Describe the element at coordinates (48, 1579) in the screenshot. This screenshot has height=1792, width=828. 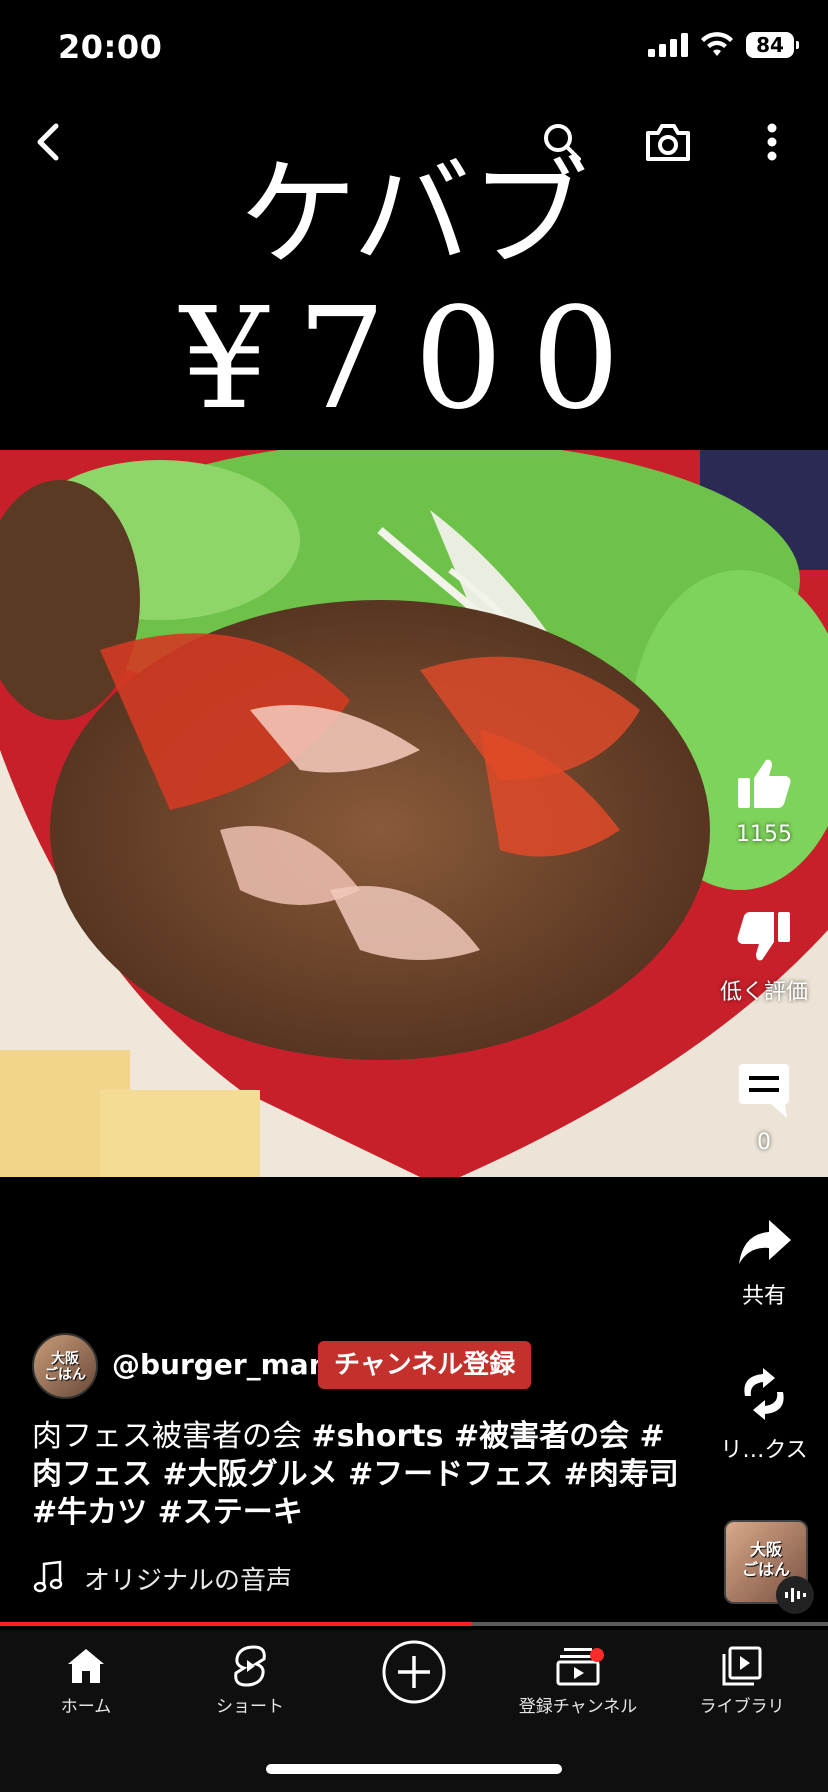
I see `music-note-icon` at that location.